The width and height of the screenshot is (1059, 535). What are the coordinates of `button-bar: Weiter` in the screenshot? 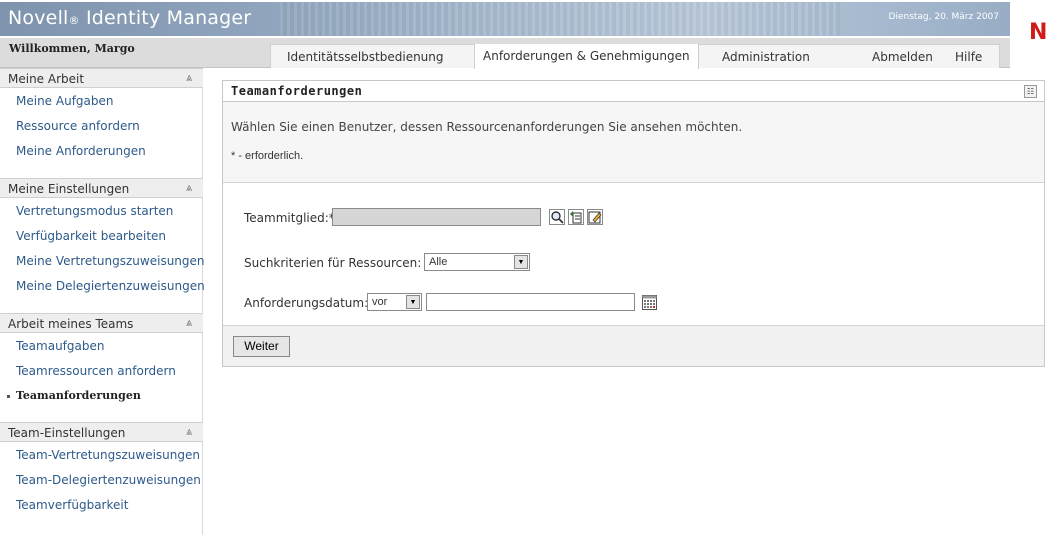 It's located at (633, 345).